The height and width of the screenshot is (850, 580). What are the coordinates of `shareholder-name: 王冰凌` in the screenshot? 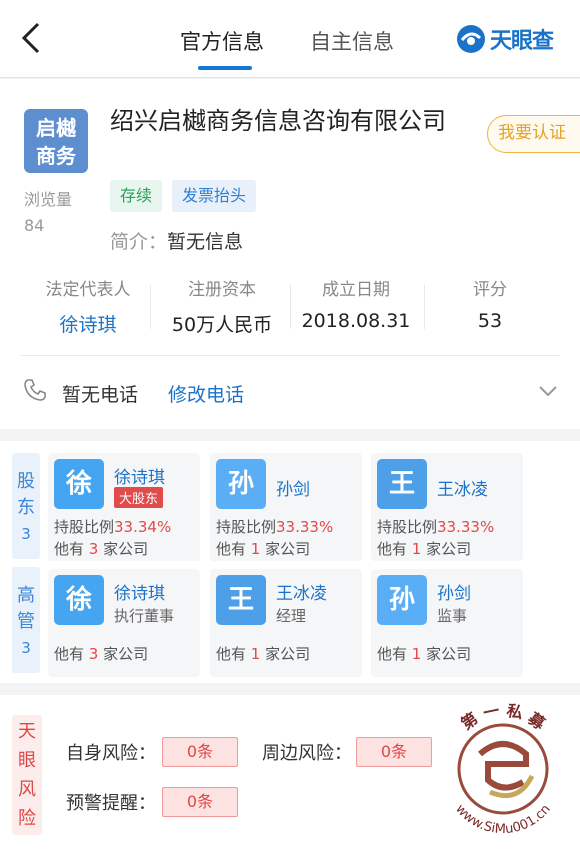 It's located at (462, 487).